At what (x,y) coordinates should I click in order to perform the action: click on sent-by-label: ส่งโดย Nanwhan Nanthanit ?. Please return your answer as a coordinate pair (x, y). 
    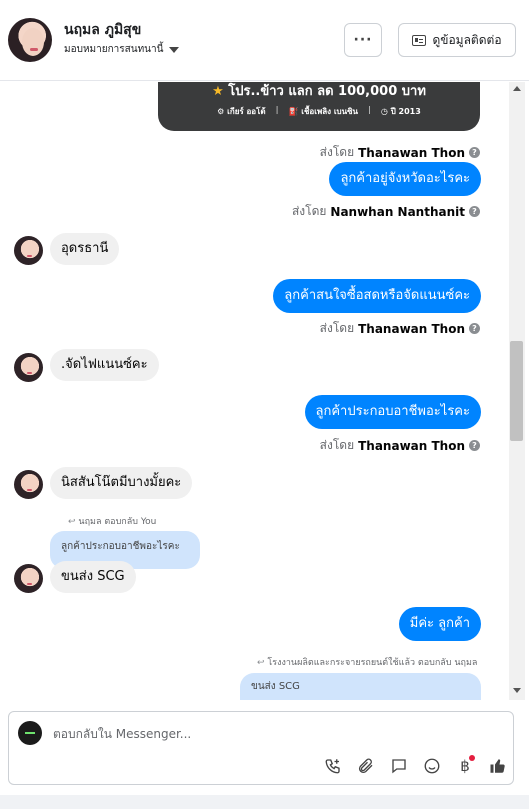
    Looking at the image, I should click on (386, 211).